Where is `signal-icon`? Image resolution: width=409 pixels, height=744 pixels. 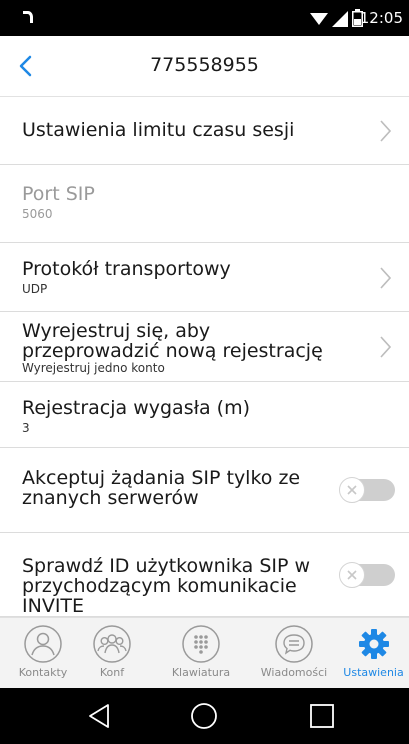
signal-icon is located at coordinates (329, 21).